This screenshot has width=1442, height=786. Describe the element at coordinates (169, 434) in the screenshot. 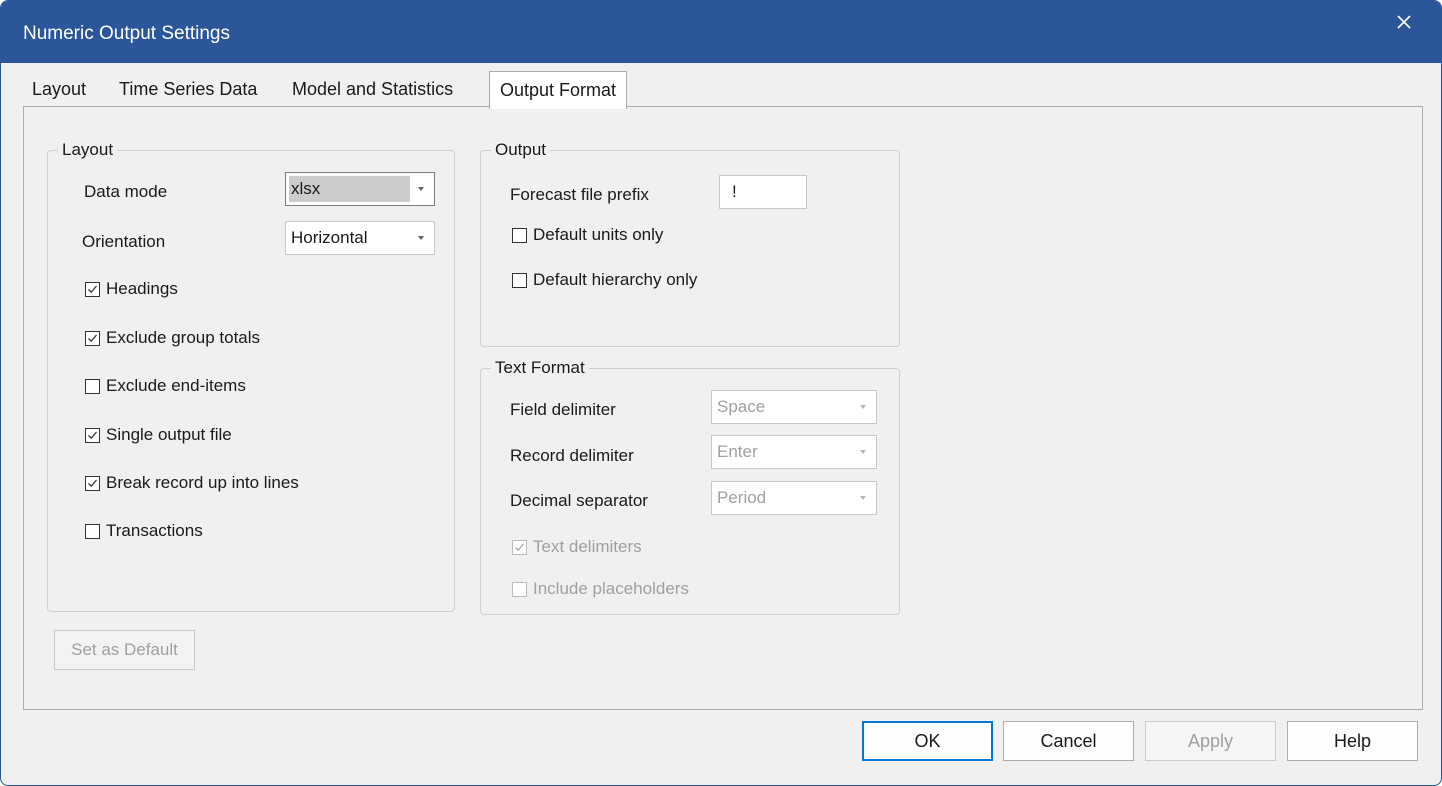

I see `single-output-file-label: Single output file` at that location.